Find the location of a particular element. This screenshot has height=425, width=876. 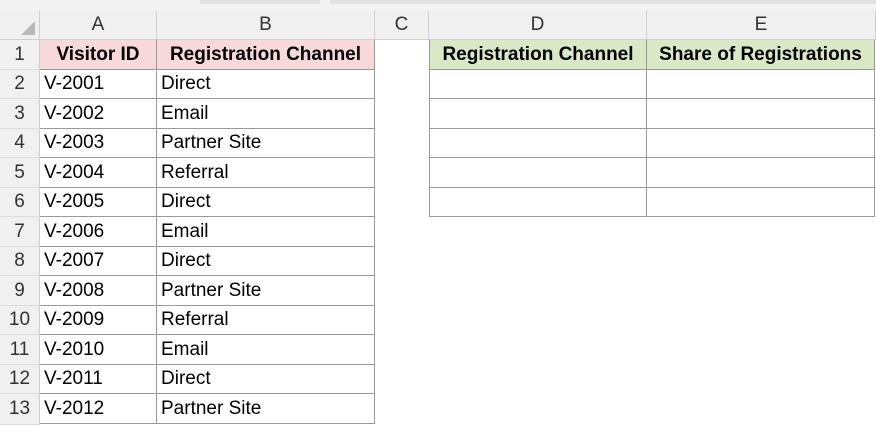

row-header: 5 is located at coordinates (20, 173).